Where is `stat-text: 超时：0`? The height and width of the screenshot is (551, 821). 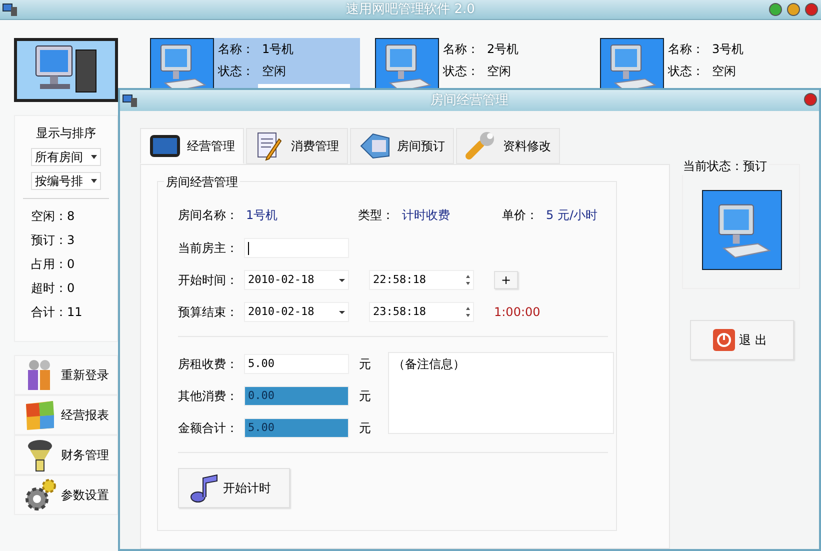
stat-text: 超时：0 is located at coordinates (53, 288).